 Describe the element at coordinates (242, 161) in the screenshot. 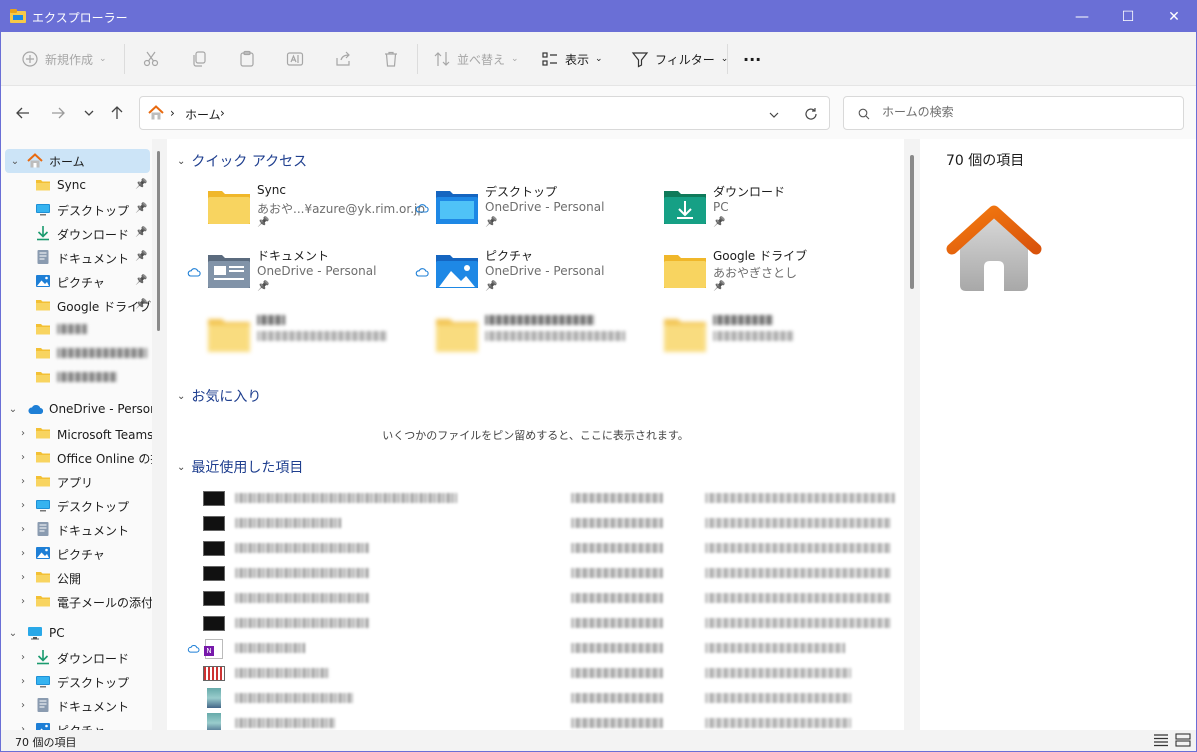

I see `quick-access-header: ⌄ クイック アクセス` at that location.